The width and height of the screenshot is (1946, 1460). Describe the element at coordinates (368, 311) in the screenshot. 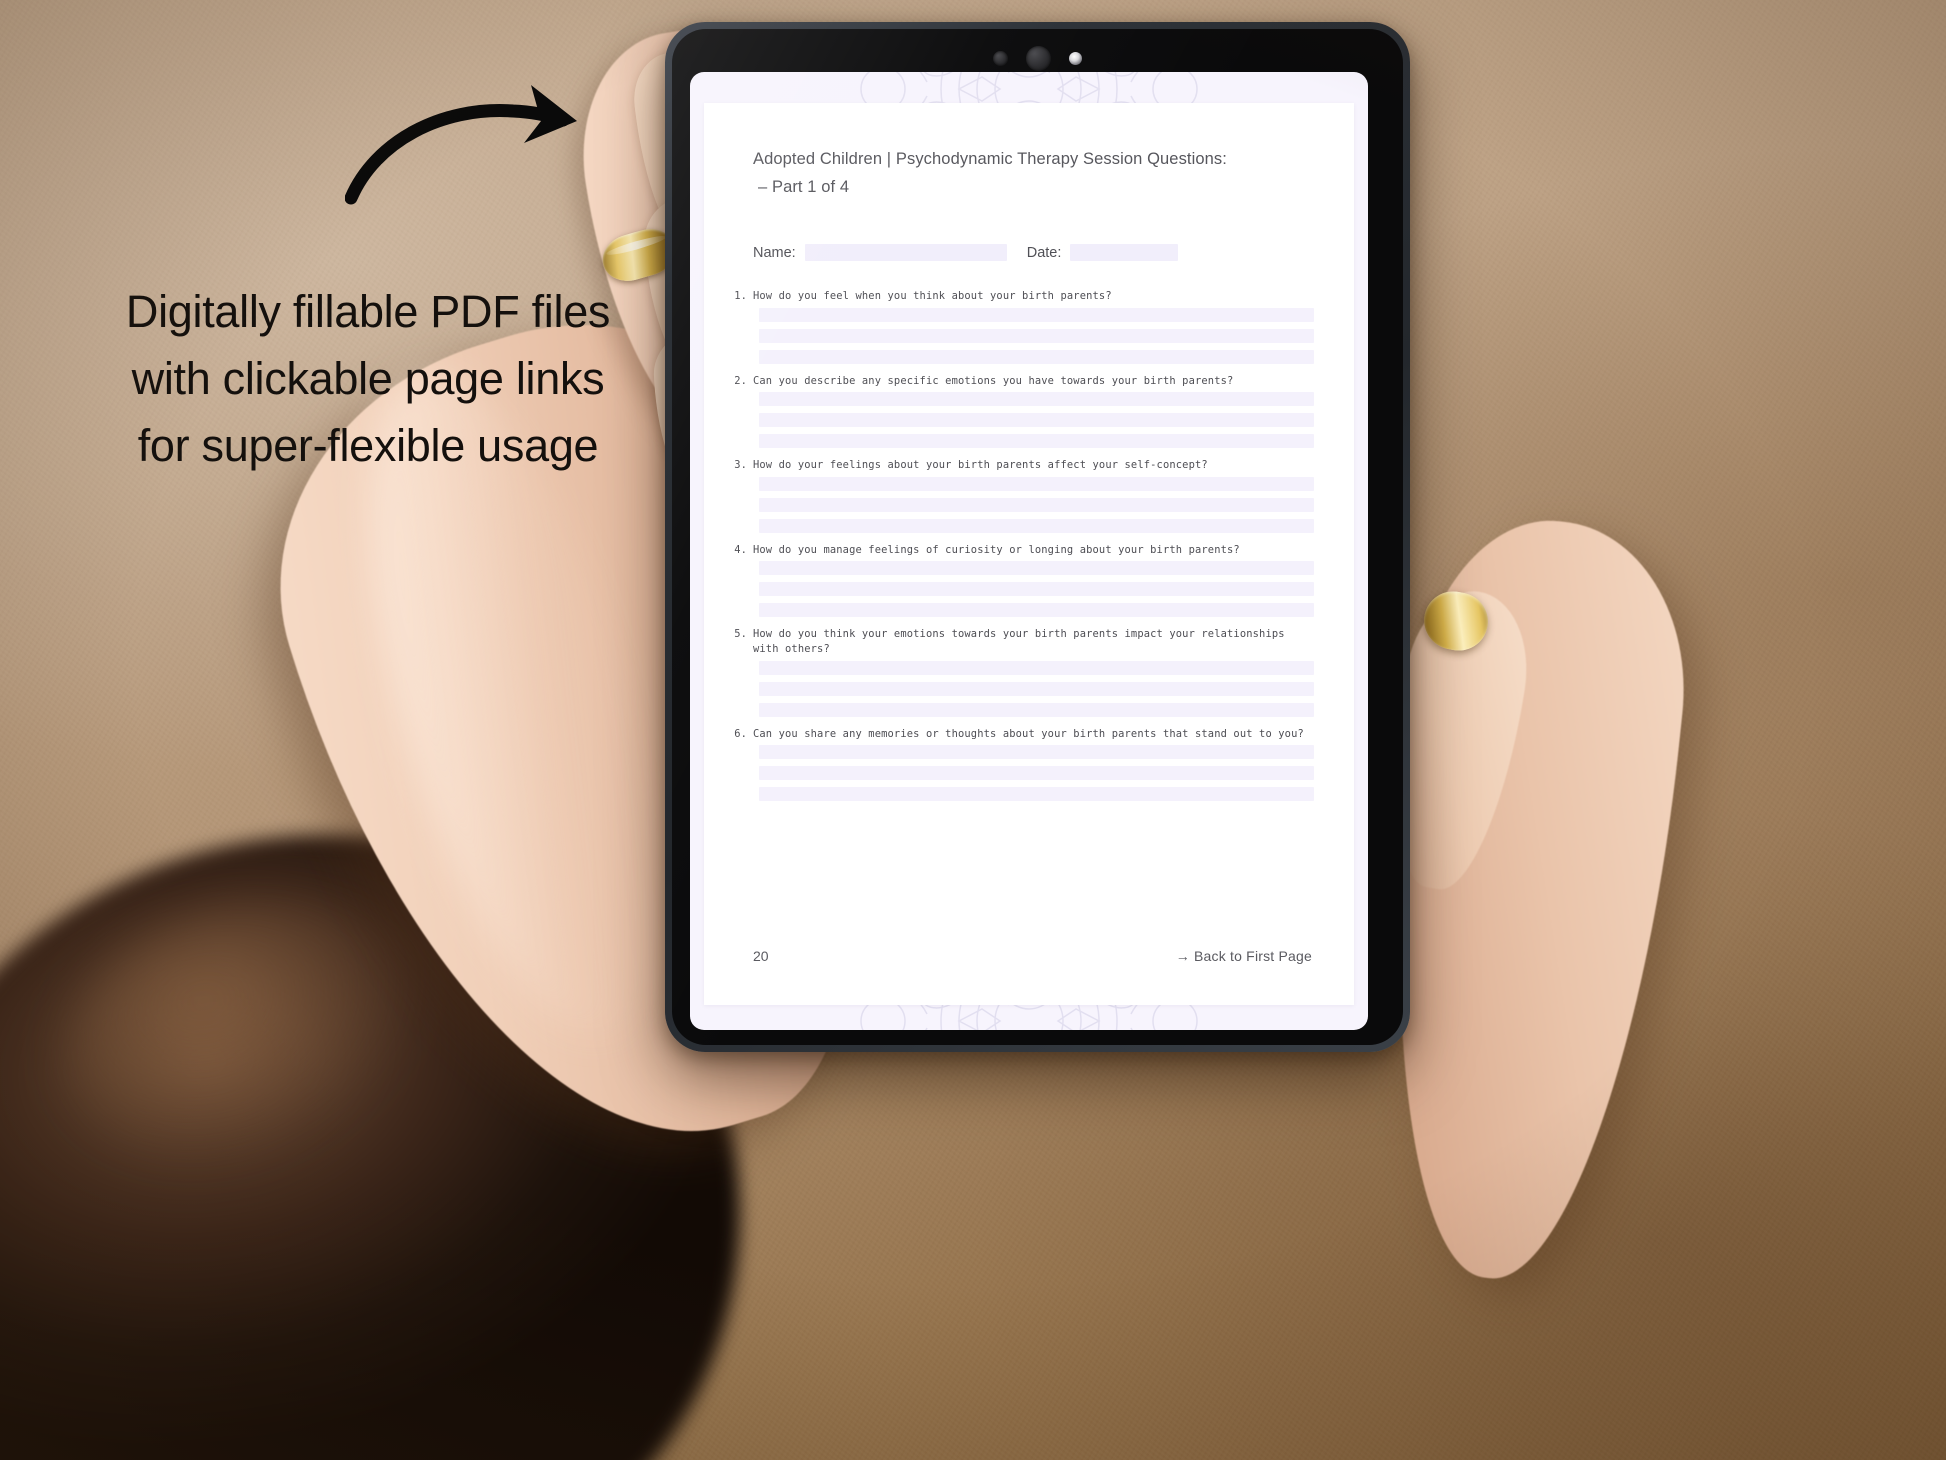

I see `promo-line-1: Digitally fillable PDF files` at that location.